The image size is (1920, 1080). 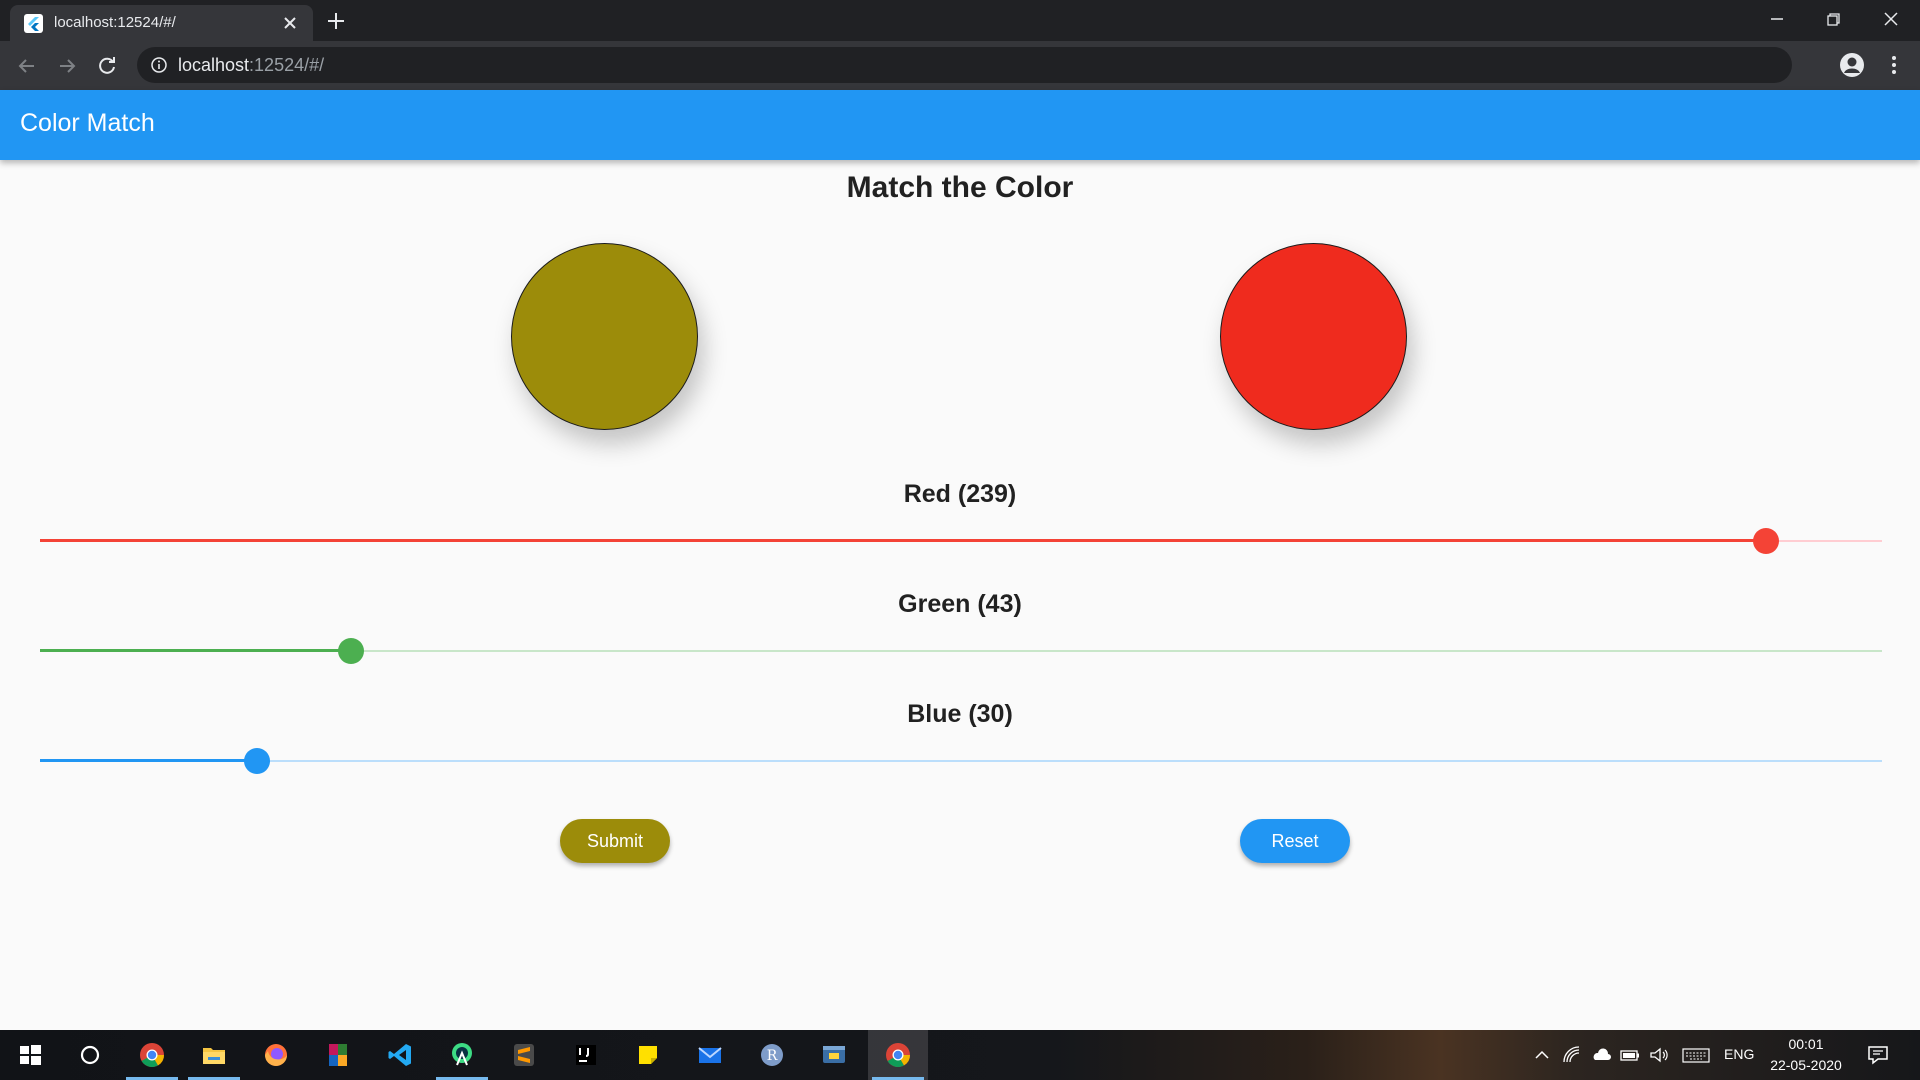 What do you see at coordinates (1777, 19) in the screenshot?
I see `minimize-icon` at bounding box center [1777, 19].